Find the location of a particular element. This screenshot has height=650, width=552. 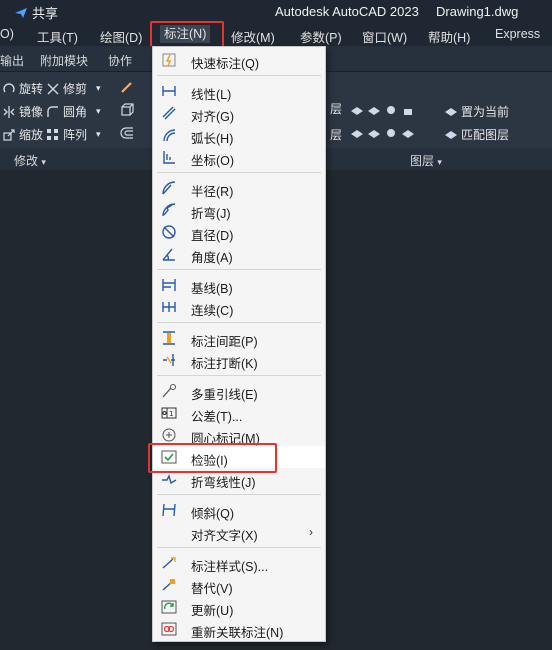

menu-dimension-space: 标注间距(P) is located at coordinates (239, 338).